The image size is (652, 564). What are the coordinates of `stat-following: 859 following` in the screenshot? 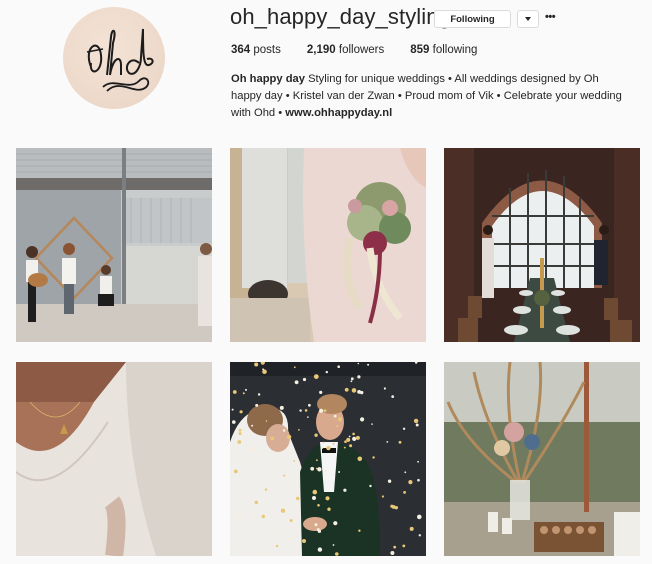 It's located at (443, 50).